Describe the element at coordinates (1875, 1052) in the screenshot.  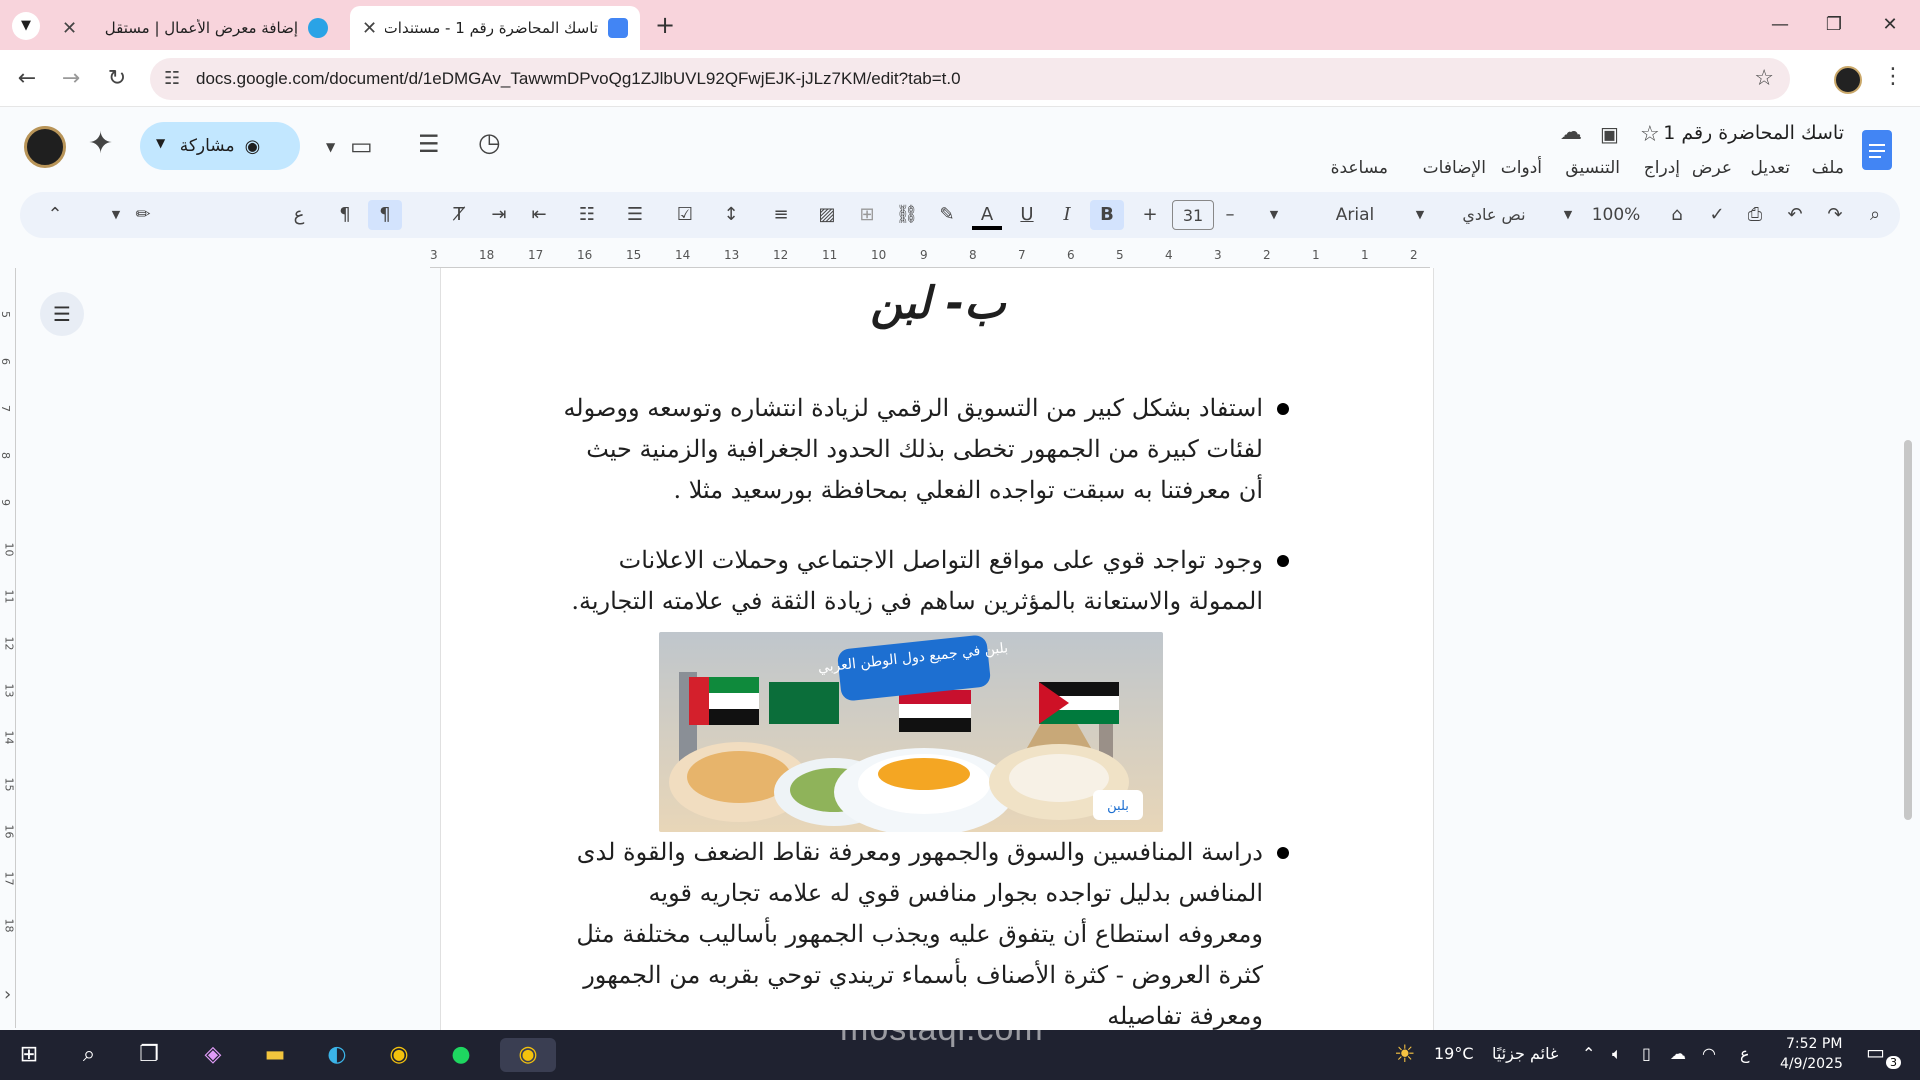
I see `notifications-icon: ▭` at that location.